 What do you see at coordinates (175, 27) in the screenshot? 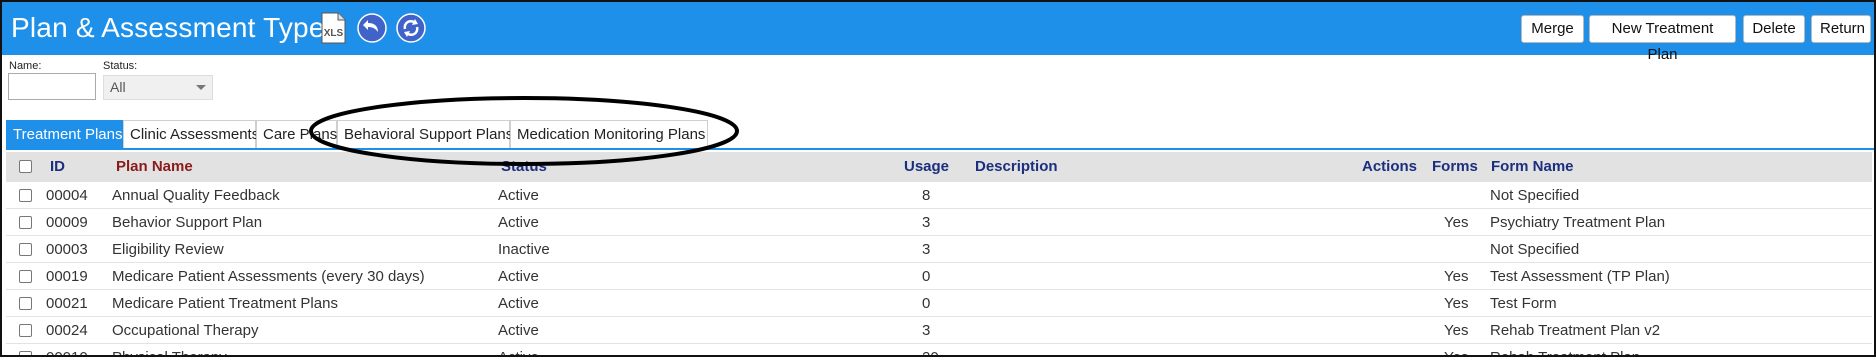
I see `page-title: Plan & Assessment Types` at bounding box center [175, 27].